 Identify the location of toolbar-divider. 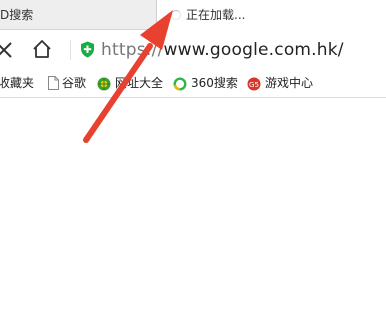
(70, 50).